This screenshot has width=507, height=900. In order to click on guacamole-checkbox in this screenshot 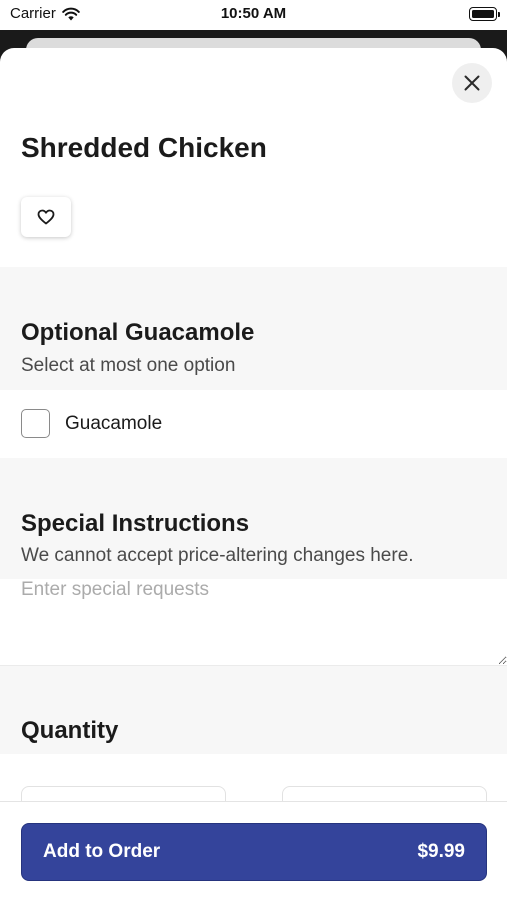, I will do `click(35, 423)`.